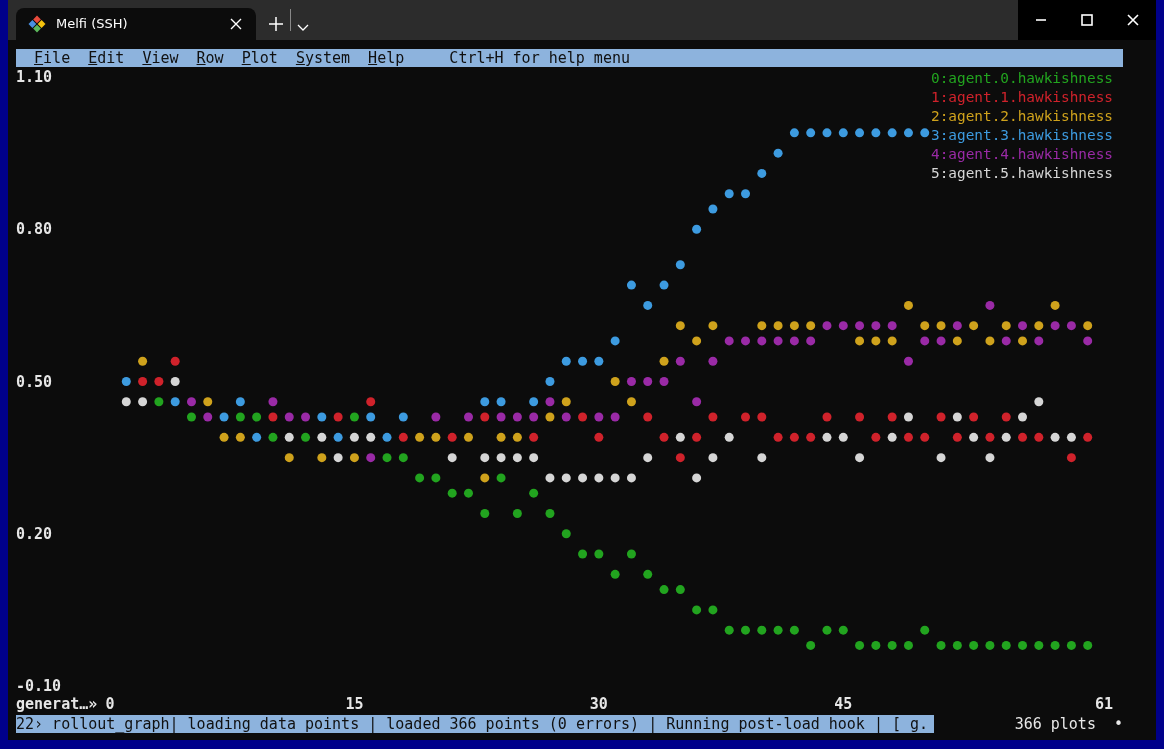 This screenshot has height=749, width=1164. Describe the element at coordinates (39, 686) in the screenshot. I see `axis-tick-label: -0.10` at that location.